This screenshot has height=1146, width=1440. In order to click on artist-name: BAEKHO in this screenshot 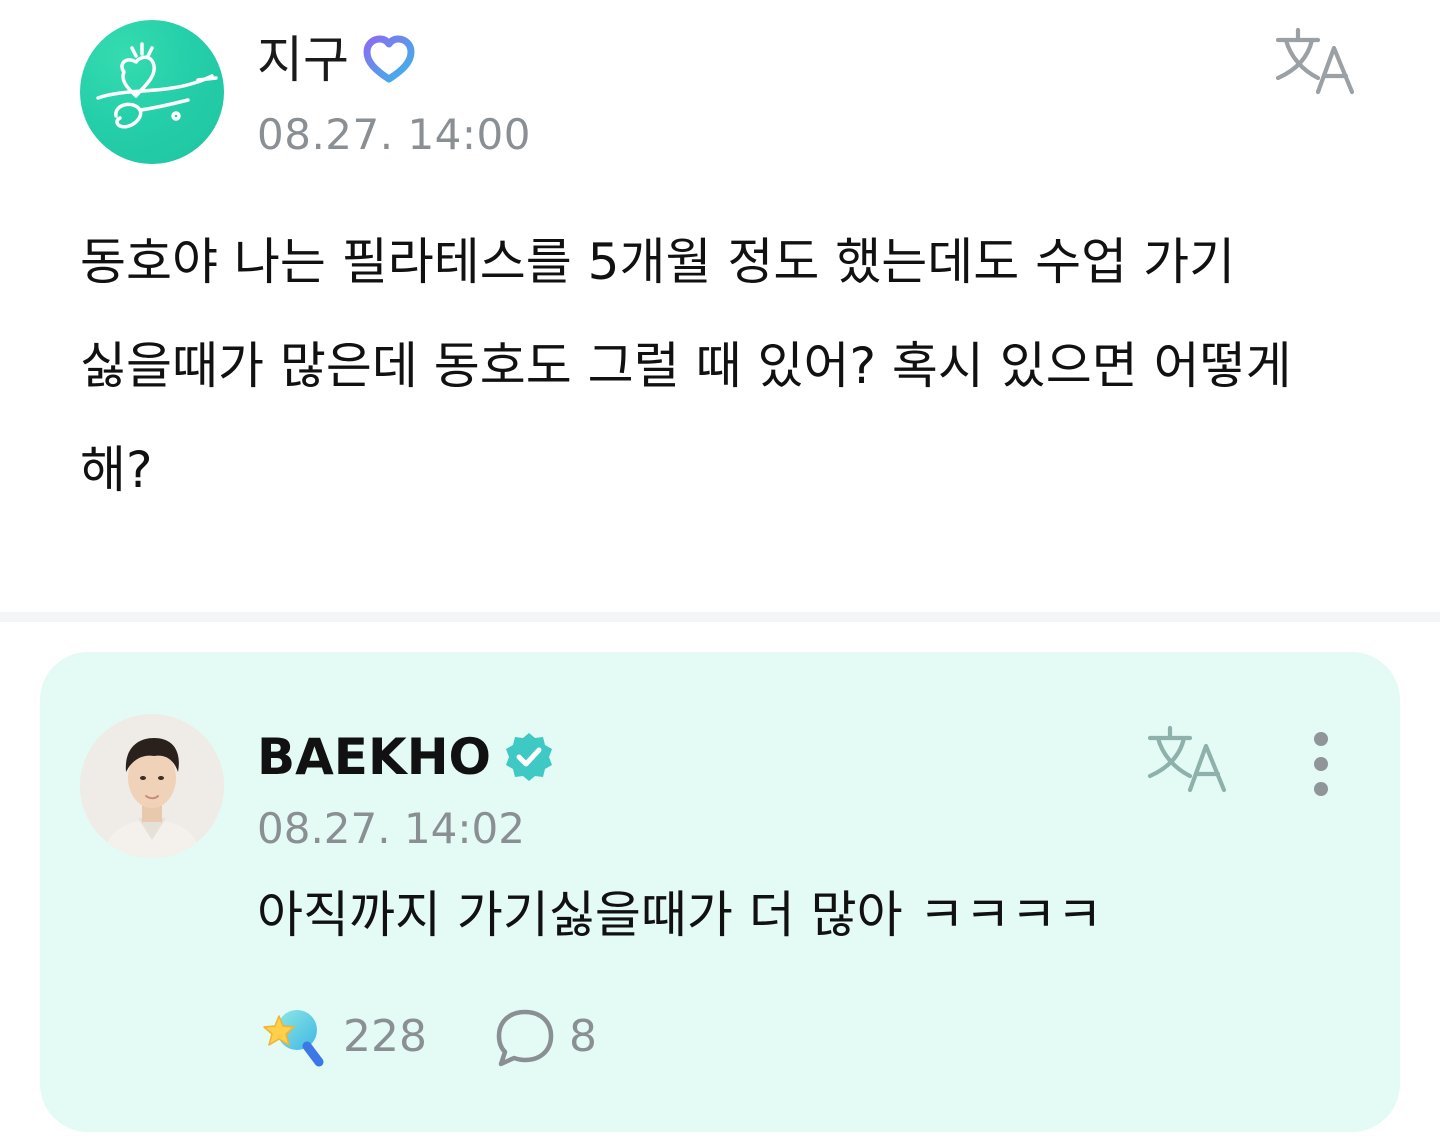, I will do `click(374, 757)`.